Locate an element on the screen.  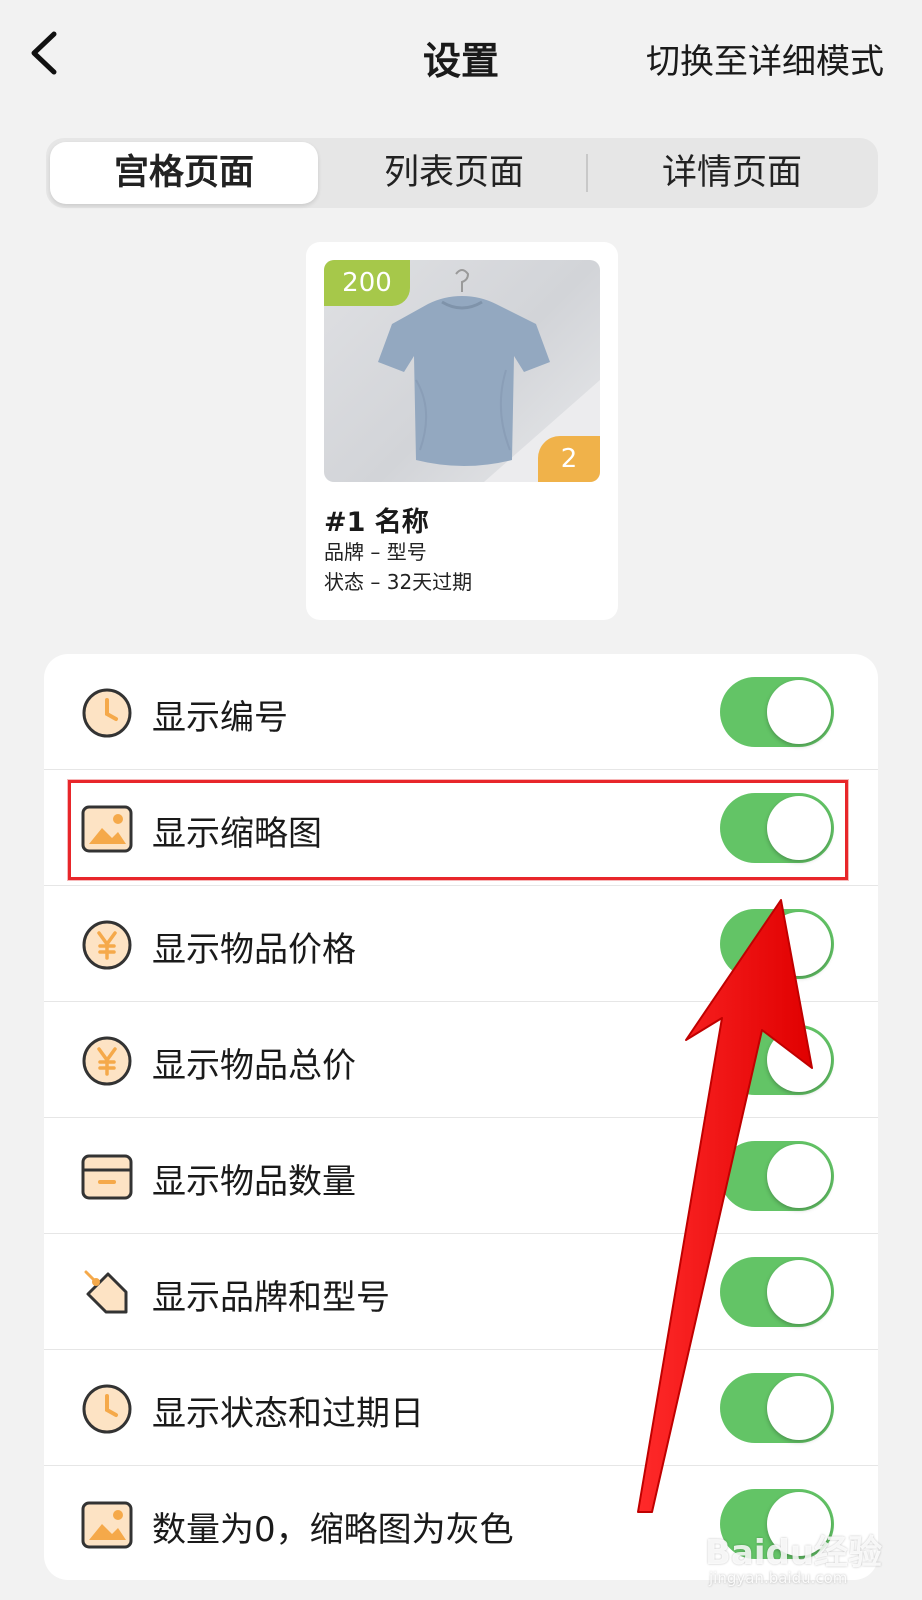
item-thumbnail: 200 2 is located at coordinates (462, 371).